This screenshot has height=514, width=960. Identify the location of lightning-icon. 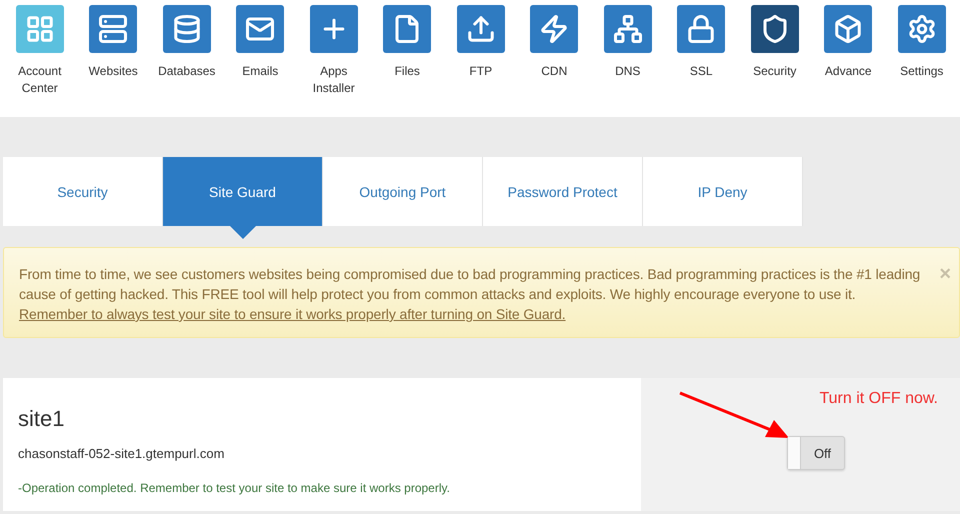
(554, 29).